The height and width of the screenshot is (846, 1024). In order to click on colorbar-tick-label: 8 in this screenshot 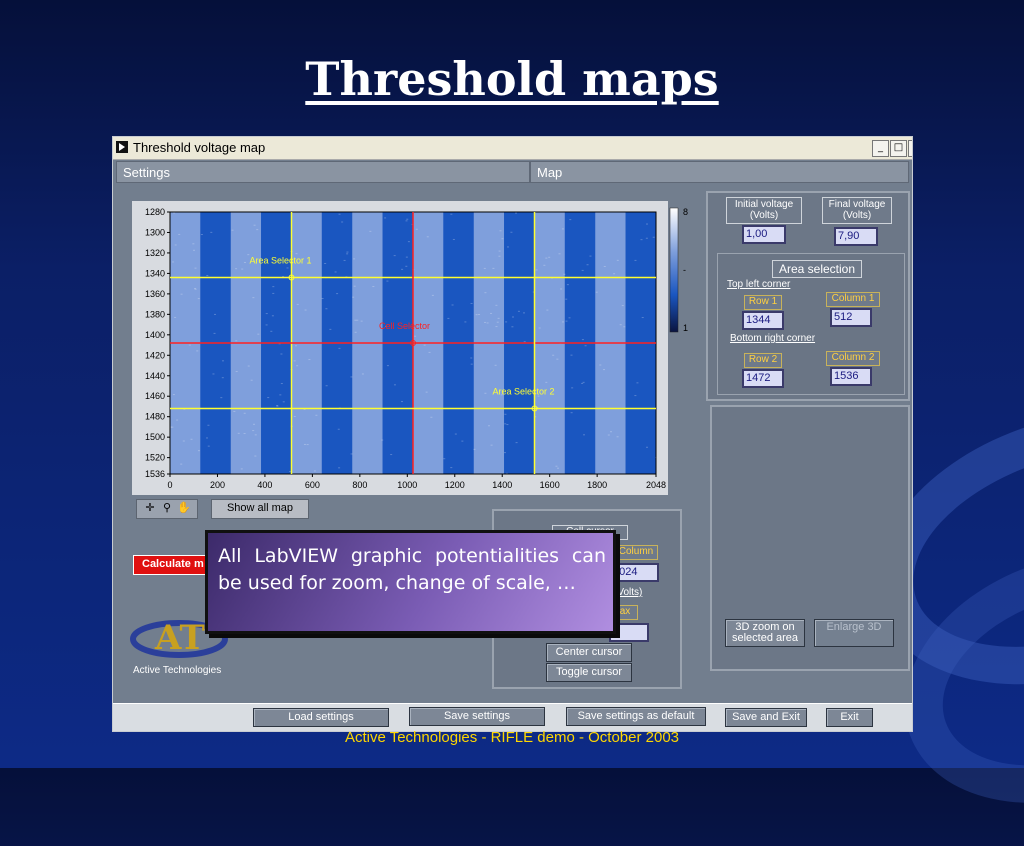, I will do `click(685, 212)`.